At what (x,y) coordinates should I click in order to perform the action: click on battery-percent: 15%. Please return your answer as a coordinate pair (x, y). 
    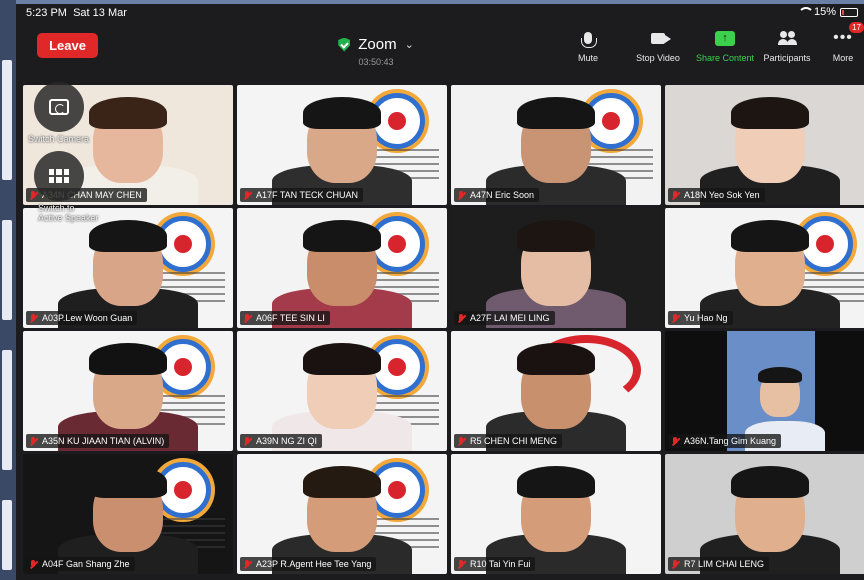
    Looking at the image, I should click on (824, 12).